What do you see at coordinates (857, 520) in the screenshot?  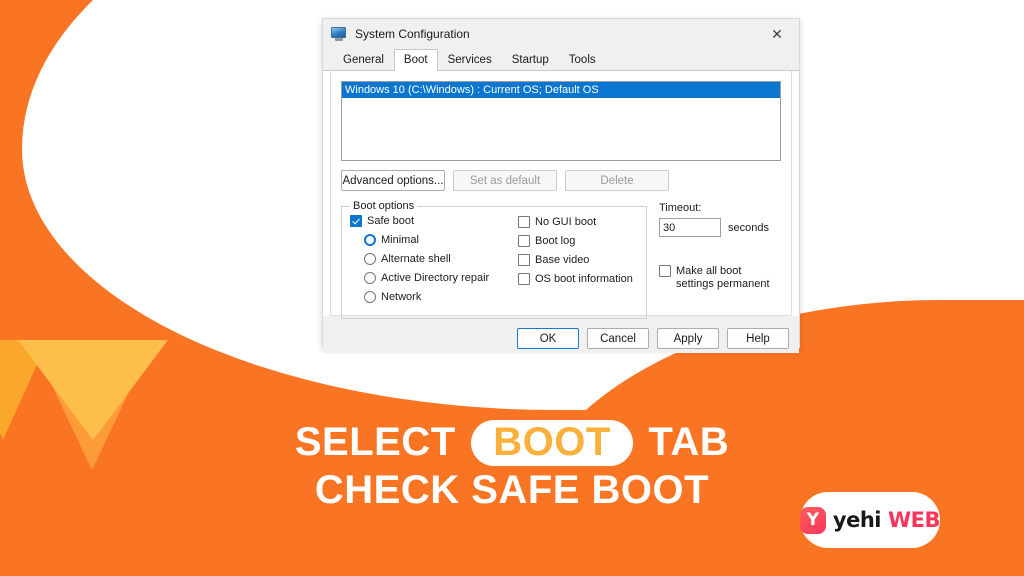 I see `yehiweb-name-dark: yehi` at bounding box center [857, 520].